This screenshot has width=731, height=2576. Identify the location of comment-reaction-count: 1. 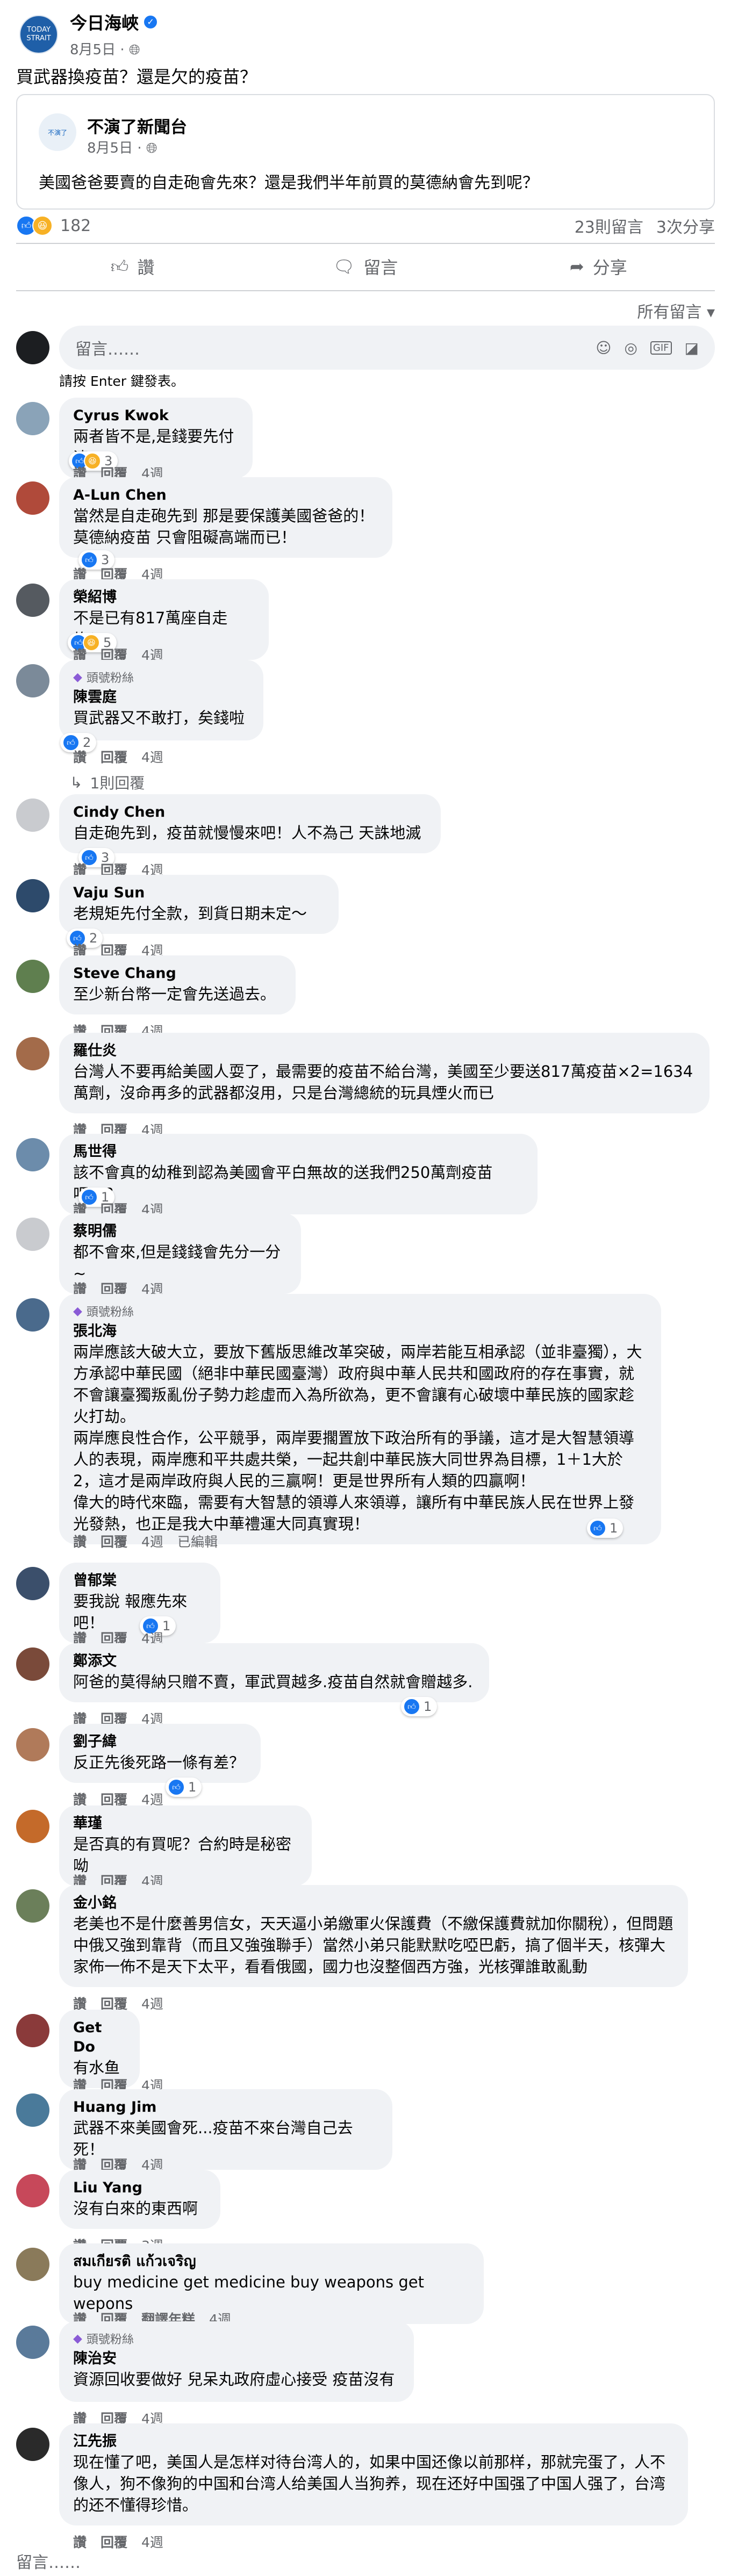
(614, 1529).